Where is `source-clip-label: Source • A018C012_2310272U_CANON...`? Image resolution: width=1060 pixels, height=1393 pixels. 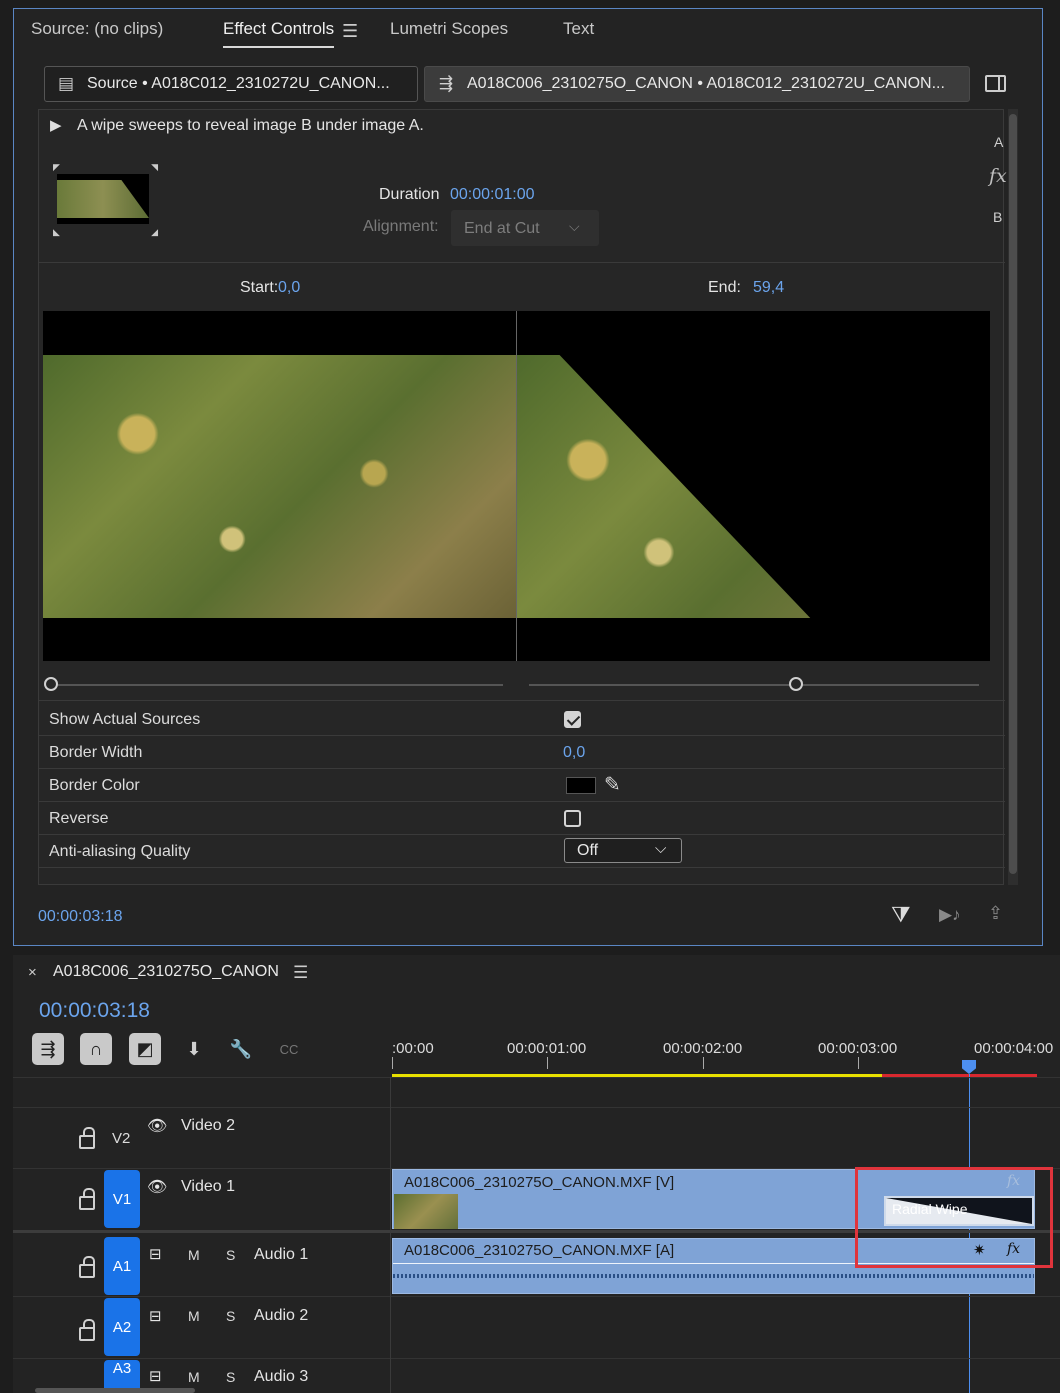 source-clip-label: Source • A018C012_2310272U_CANON... is located at coordinates (238, 83).